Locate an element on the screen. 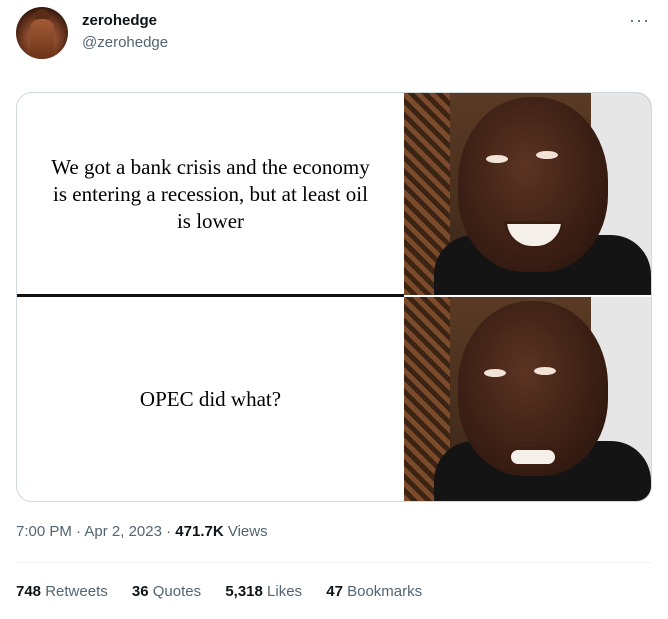 Image resolution: width=668 pixels, height=619 pixels. retweets-stat: 748 Retweets is located at coordinates (62, 591).